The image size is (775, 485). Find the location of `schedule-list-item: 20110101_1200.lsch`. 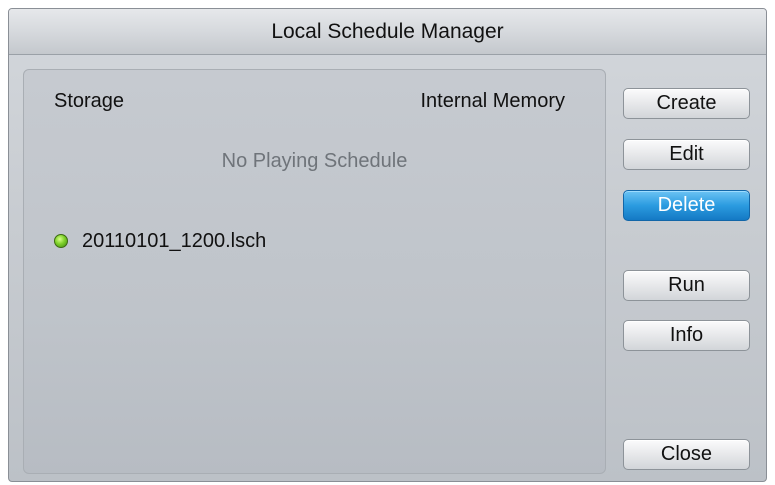

schedule-list-item: 20110101_1200.lsch is located at coordinates (160, 241).